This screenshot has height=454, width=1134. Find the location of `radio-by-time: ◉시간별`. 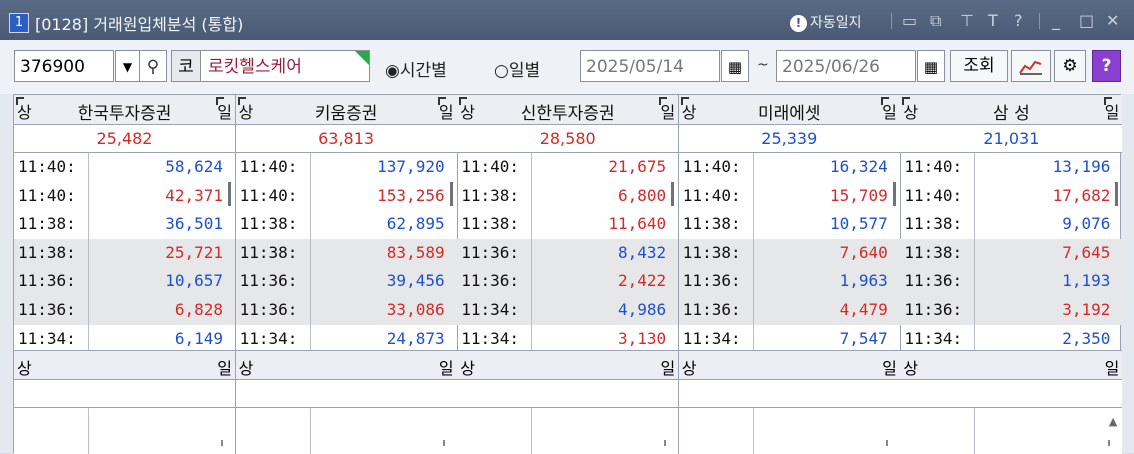

radio-by-time: ◉시간별 is located at coordinates (416, 68).